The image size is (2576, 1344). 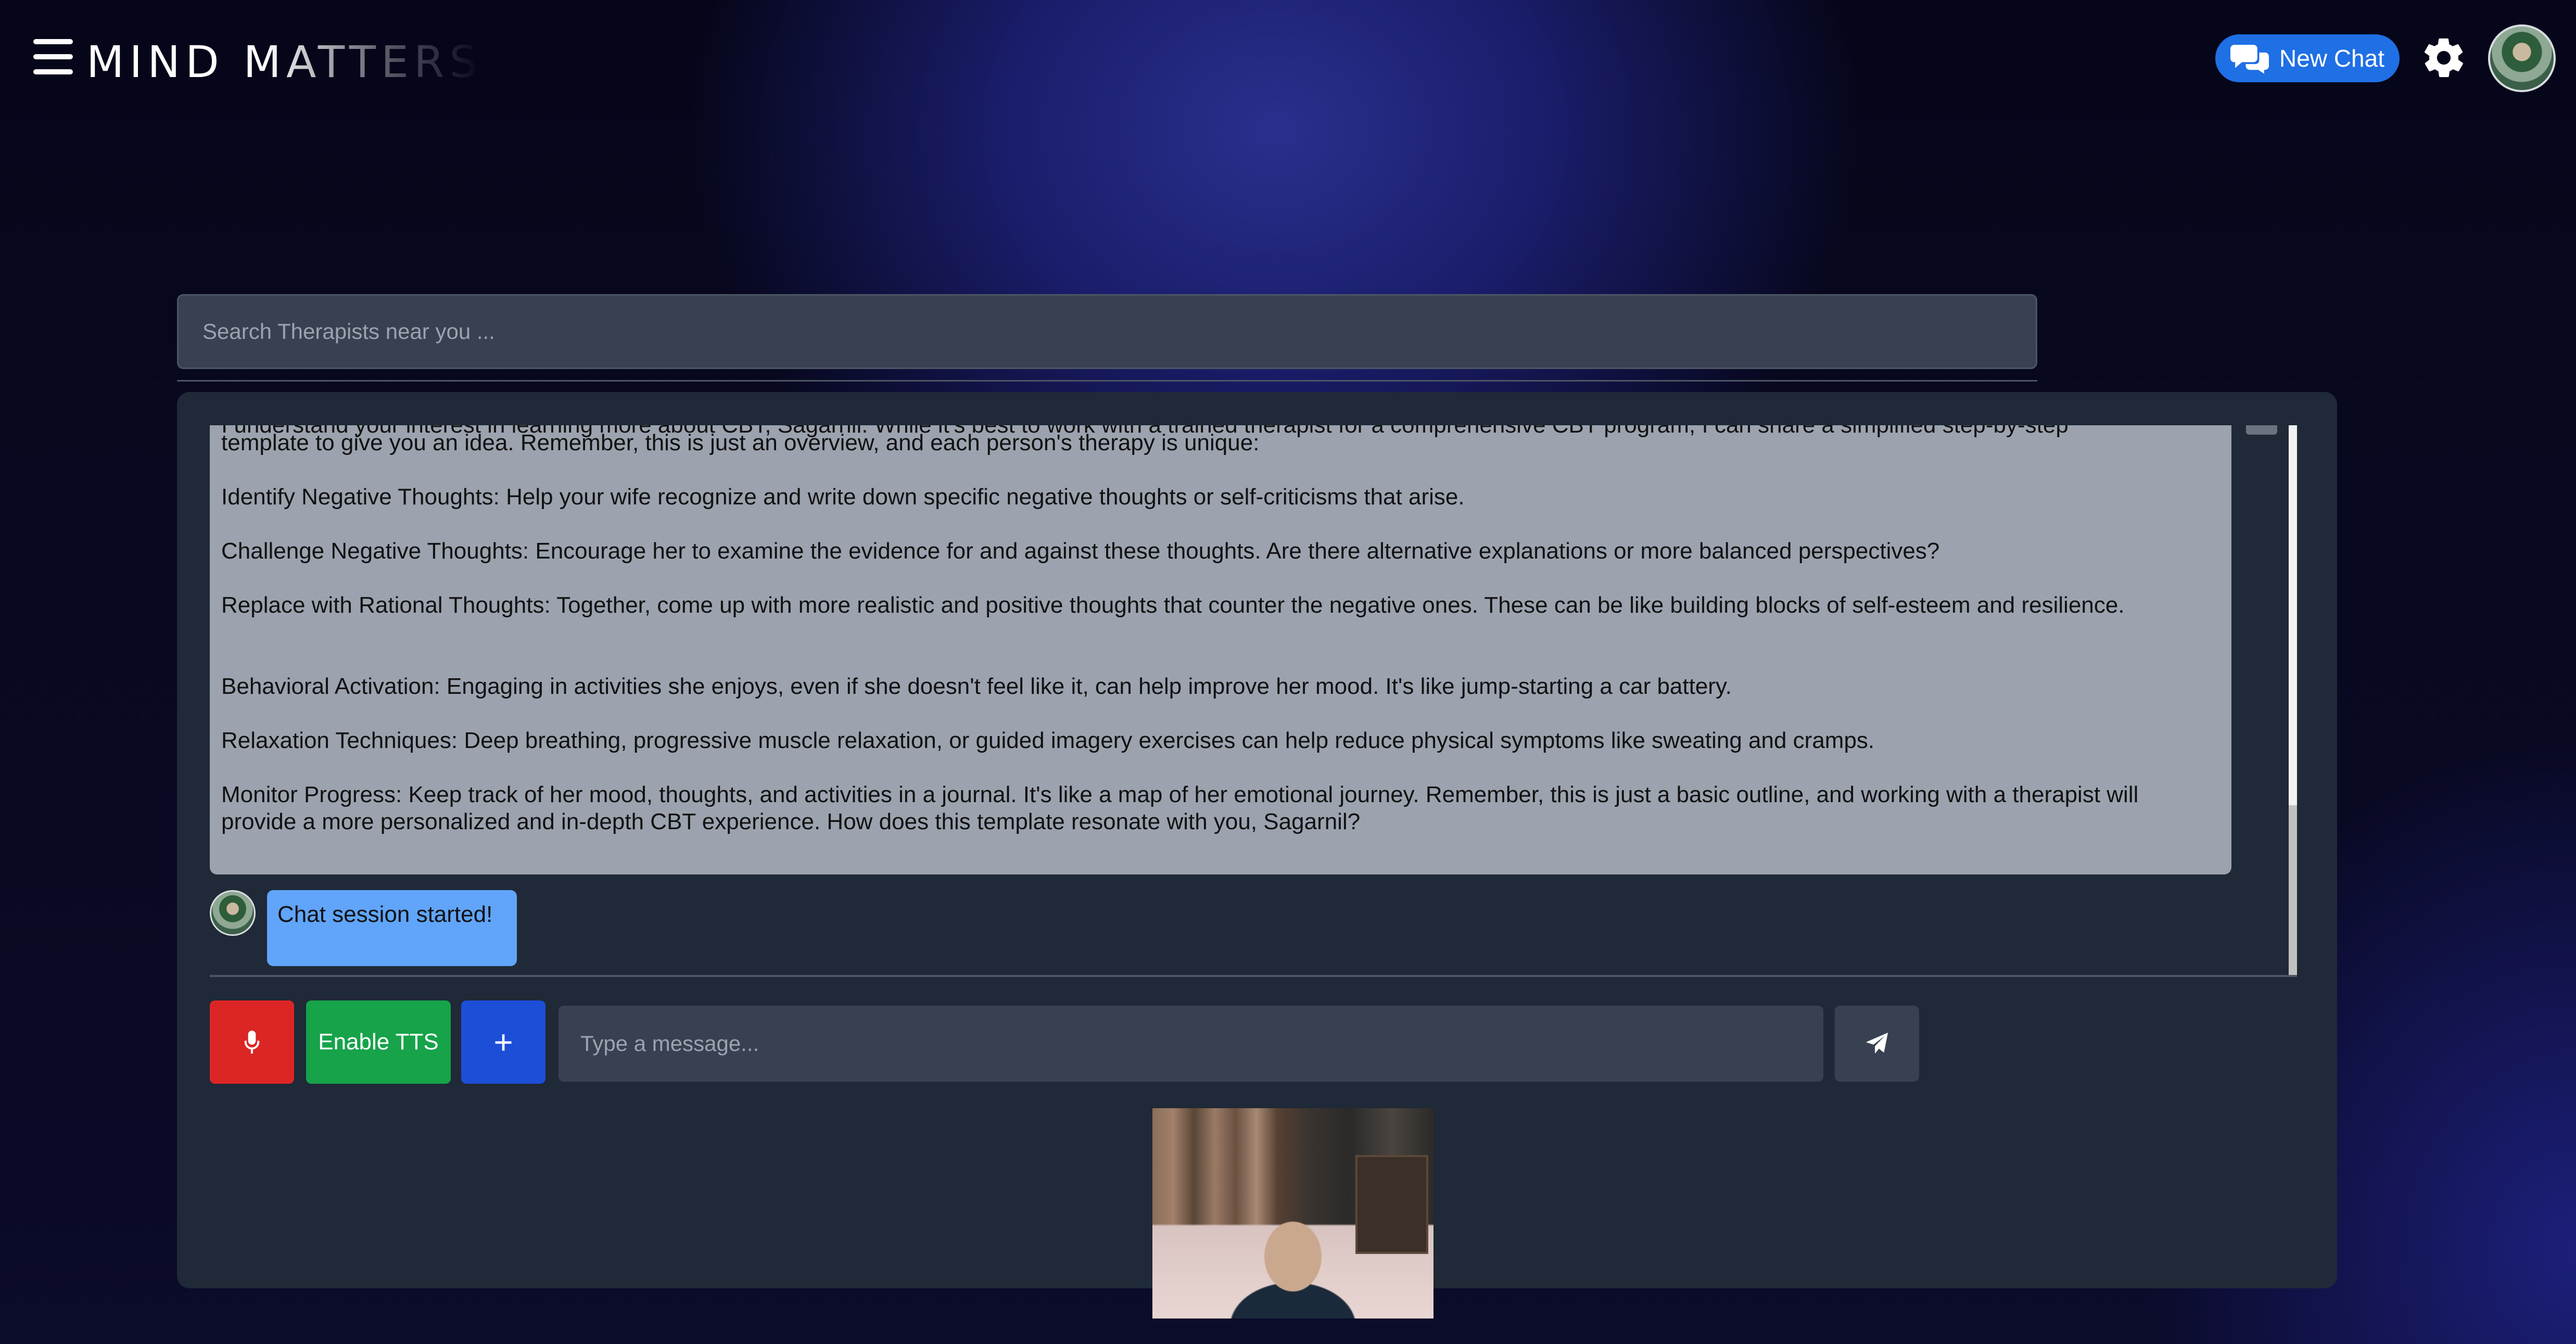 I want to click on enable-tts-button: Enable TTS, so click(x=378, y=1042).